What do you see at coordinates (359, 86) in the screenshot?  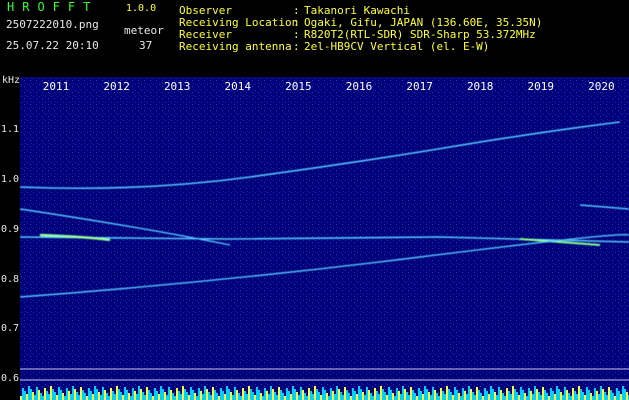 I see `time-tick-label: 2016` at bounding box center [359, 86].